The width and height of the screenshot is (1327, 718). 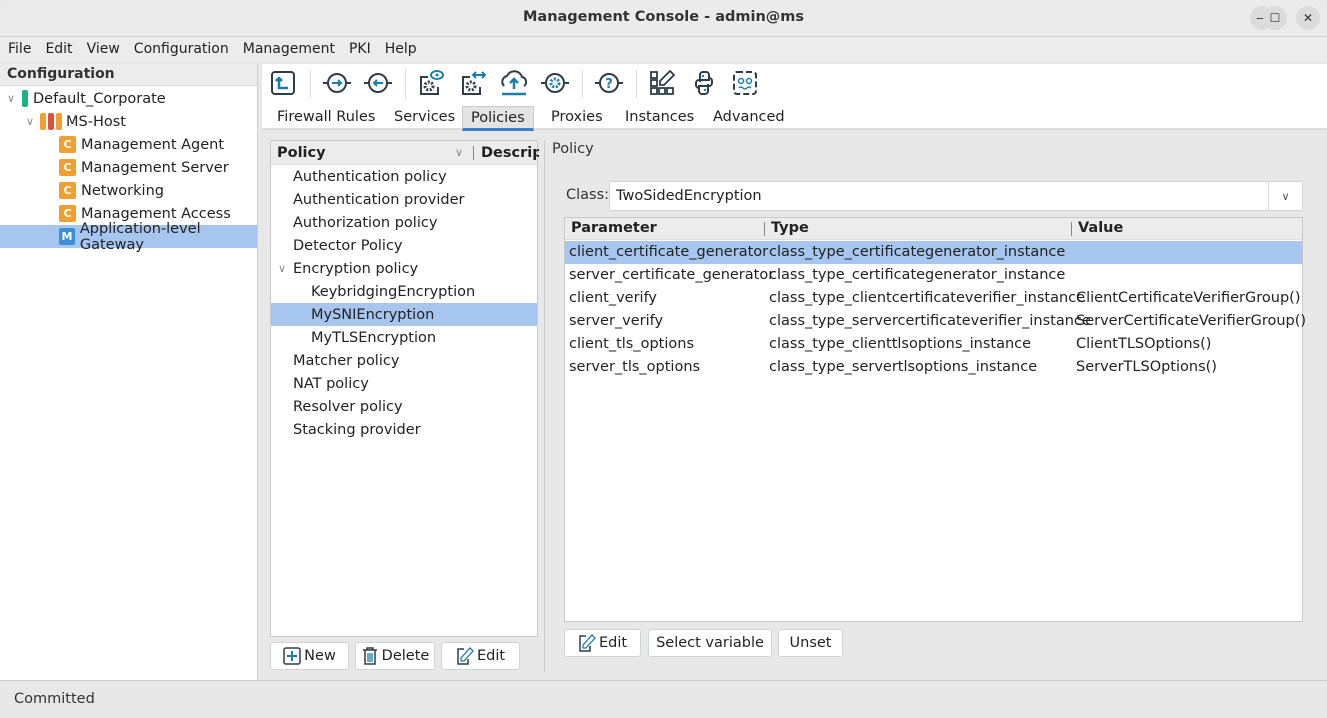 What do you see at coordinates (379, 199) in the screenshot?
I see `policy-item-label: Authentication provider` at bounding box center [379, 199].